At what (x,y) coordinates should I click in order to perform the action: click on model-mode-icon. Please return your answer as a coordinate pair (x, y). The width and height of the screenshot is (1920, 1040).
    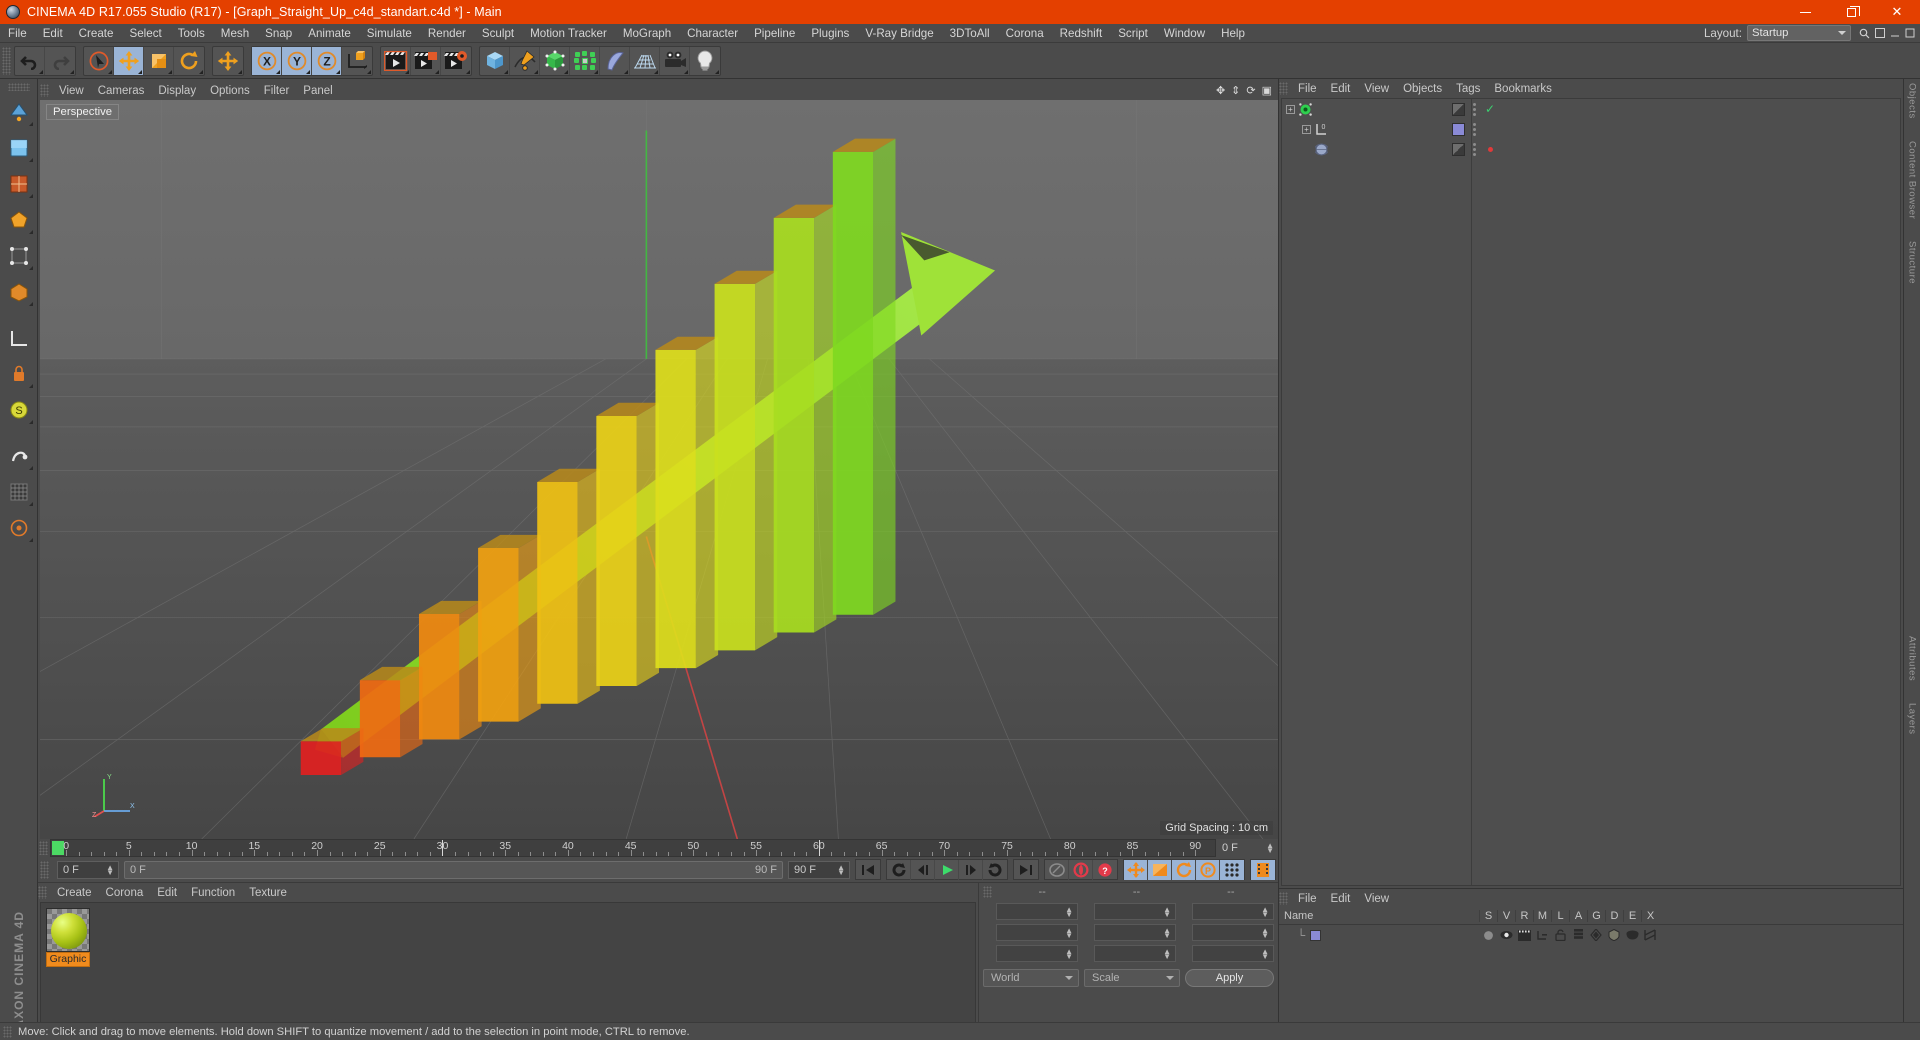
    Looking at the image, I should click on (19, 148).